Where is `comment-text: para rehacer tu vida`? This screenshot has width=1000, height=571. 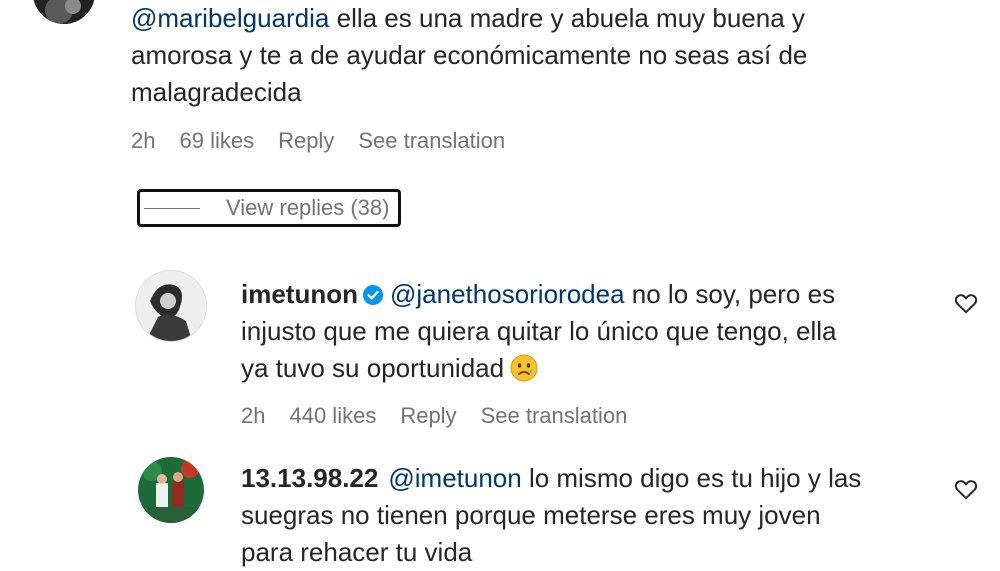
comment-text: para rehacer tu vida is located at coordinates (357, 552).